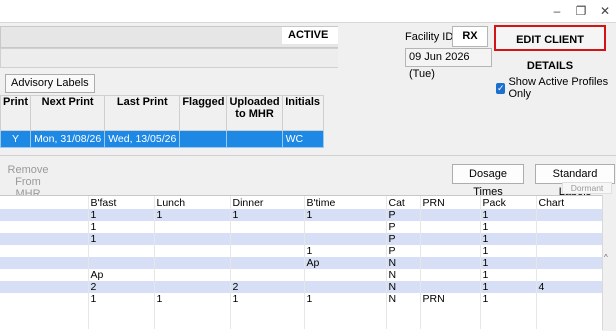 The width and height of the screenshot is (616, 331). Describe the element at coordinates (345, 202) in the screenshot. I see `grid-col-4: B'time` at that location.